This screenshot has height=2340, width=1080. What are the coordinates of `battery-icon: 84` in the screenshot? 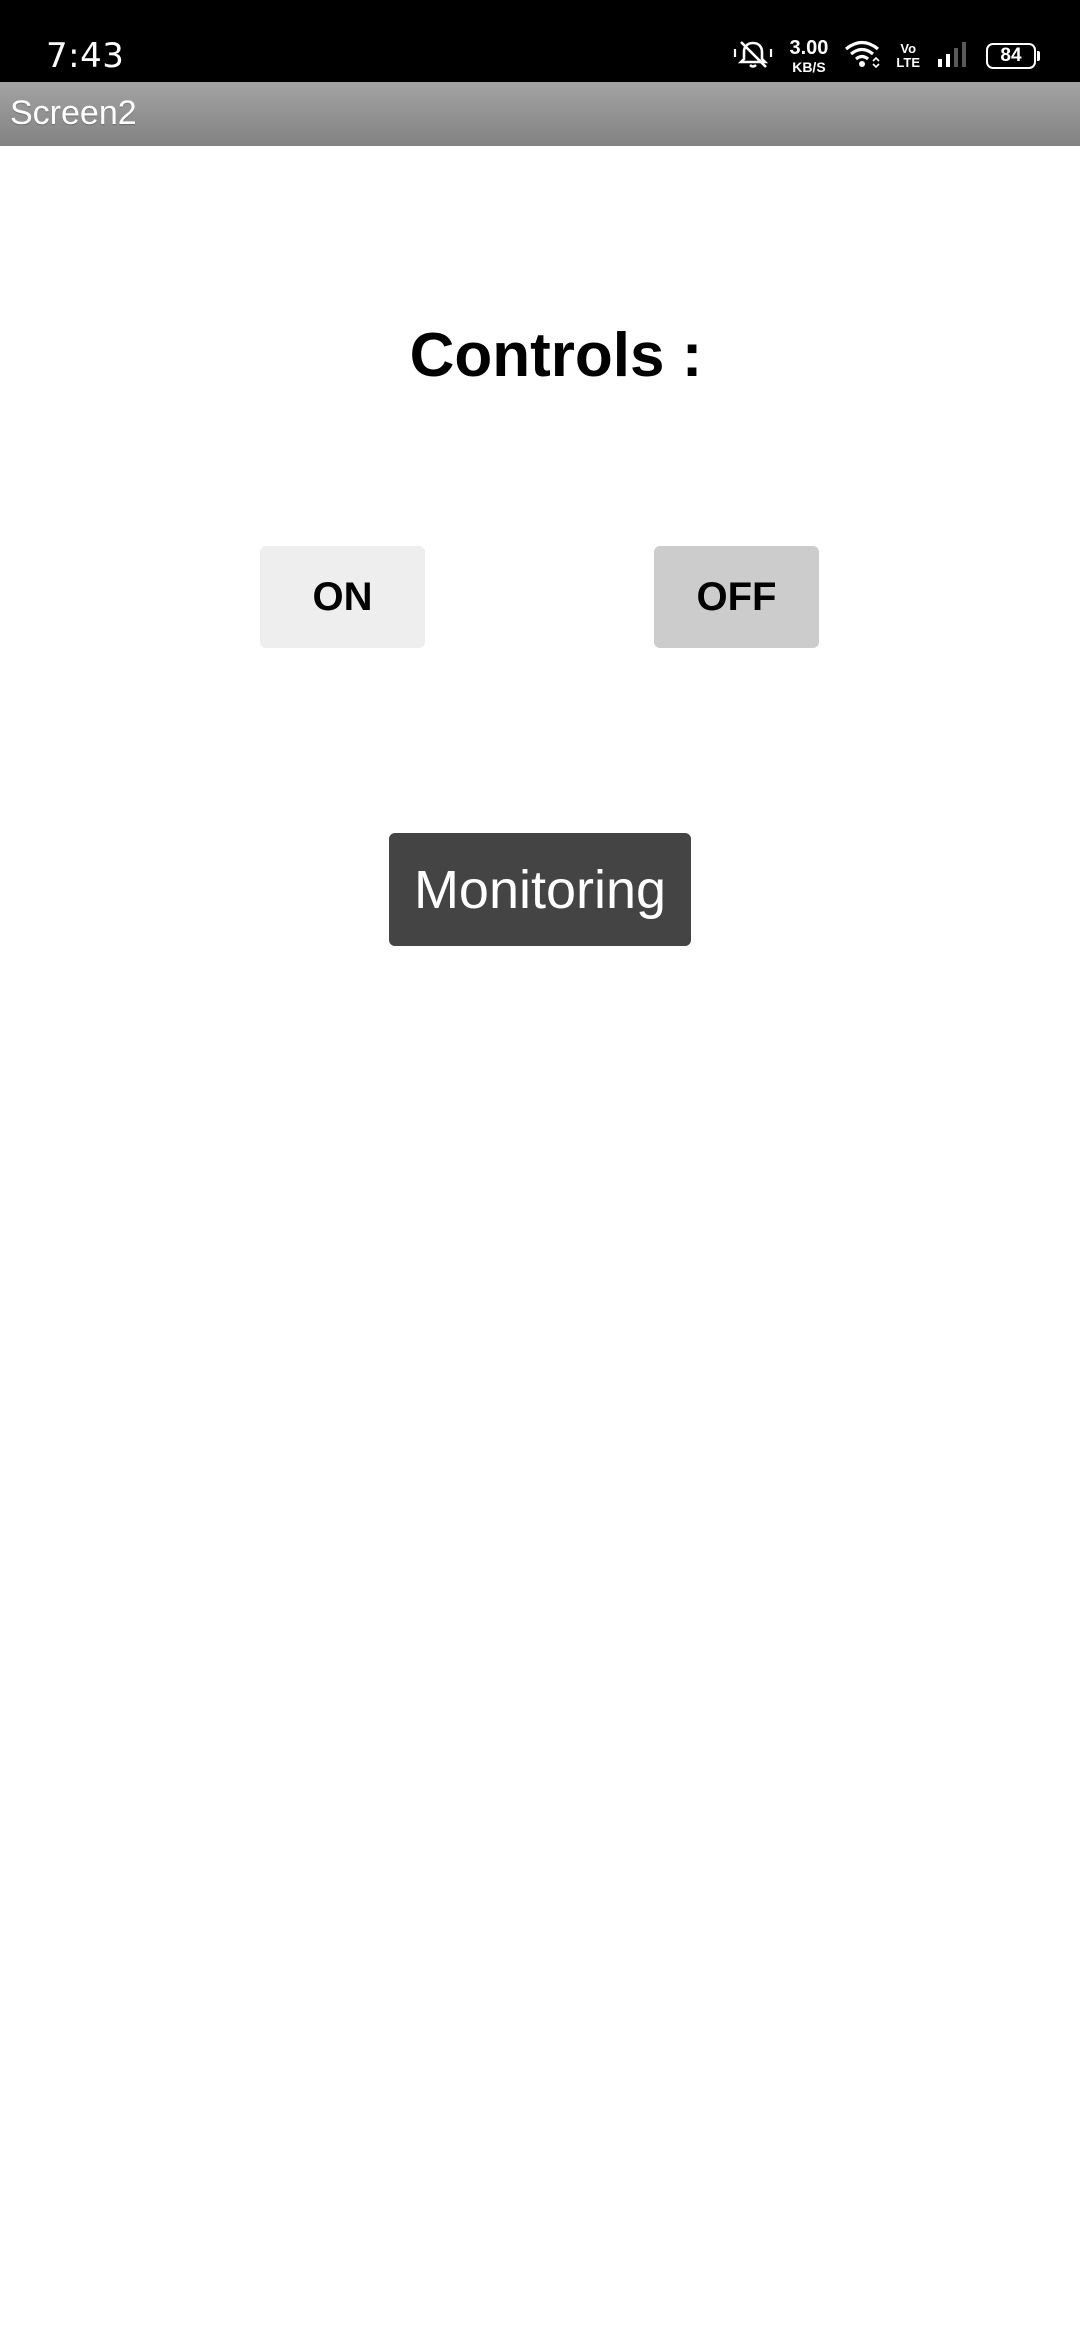 It's located at (1013, 56).